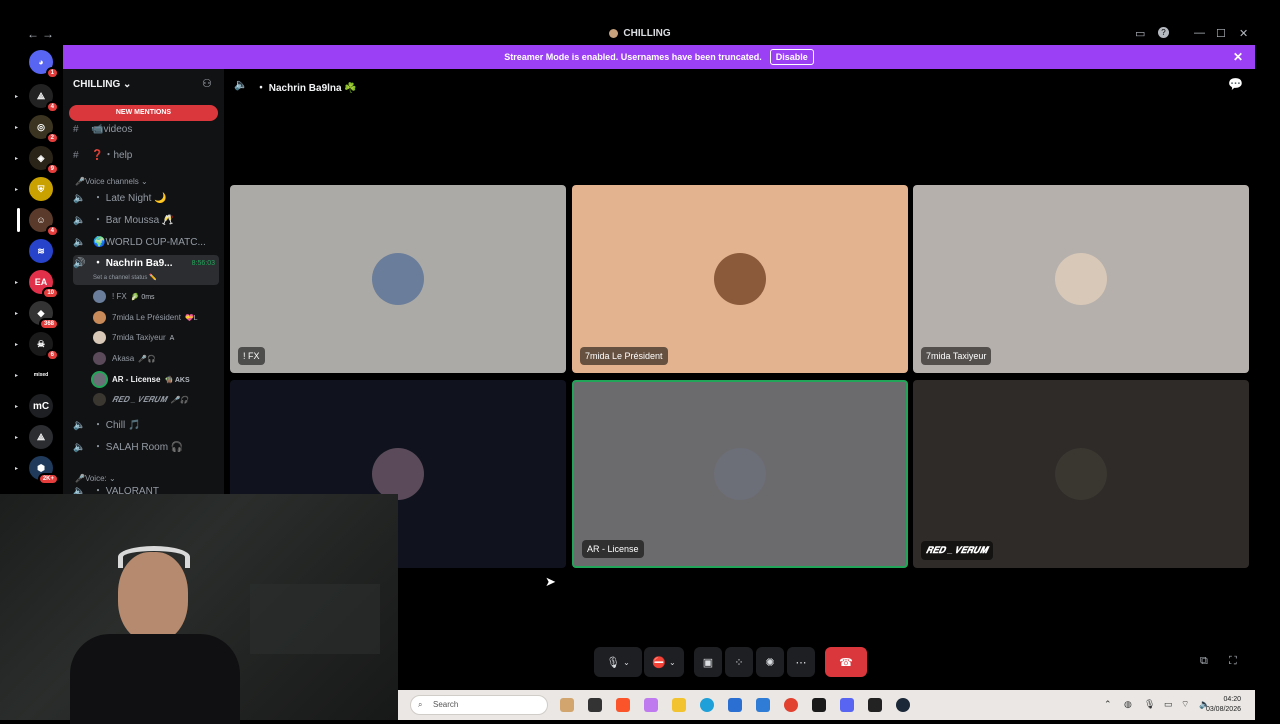 The width and height of the screenshot is (1280, 724). What do you see at coordinates (651, 705) in the screenshot?
I see `copilot-icon` at bounding box center [651, 705].